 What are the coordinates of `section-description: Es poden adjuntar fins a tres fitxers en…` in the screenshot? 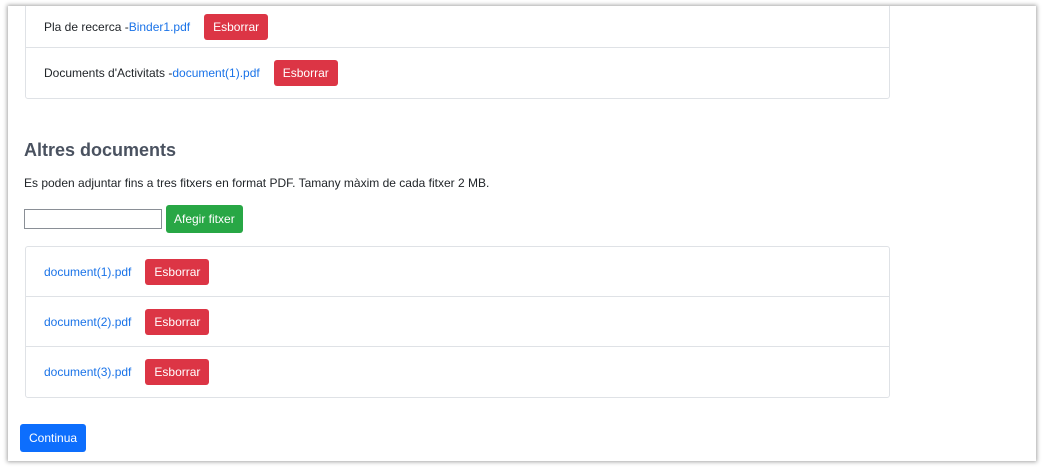 It's located at (257, 183).